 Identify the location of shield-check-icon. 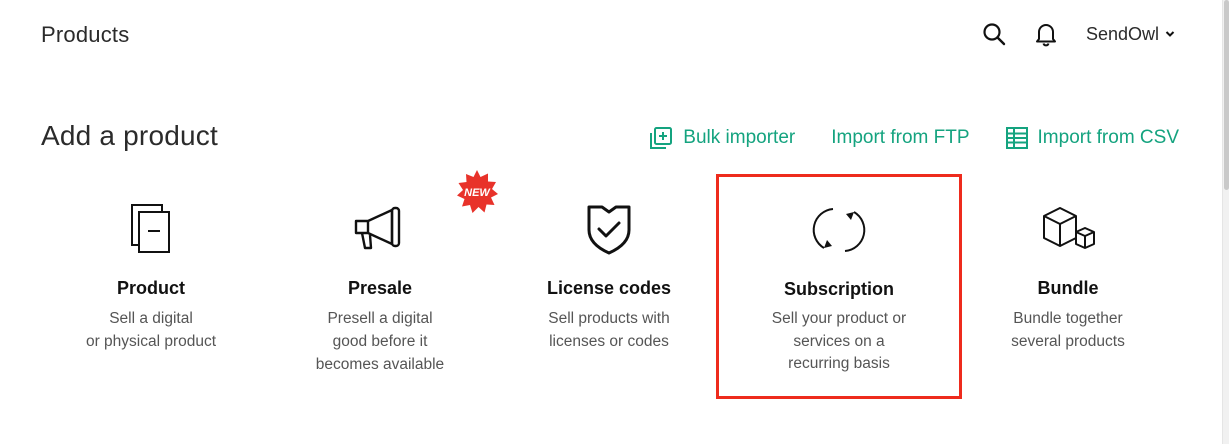
(609, 229).